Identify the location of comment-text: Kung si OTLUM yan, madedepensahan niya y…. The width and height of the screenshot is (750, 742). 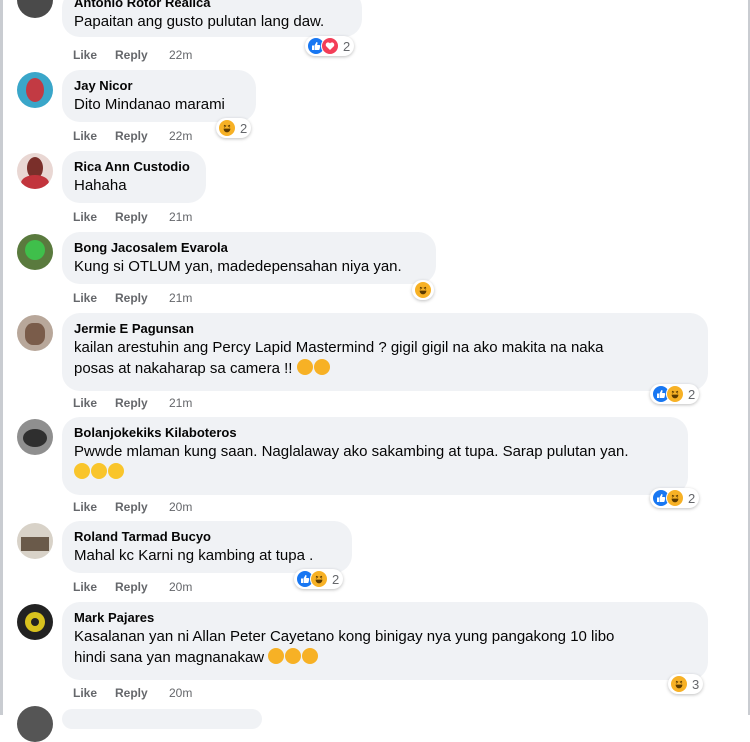
(238, 266).